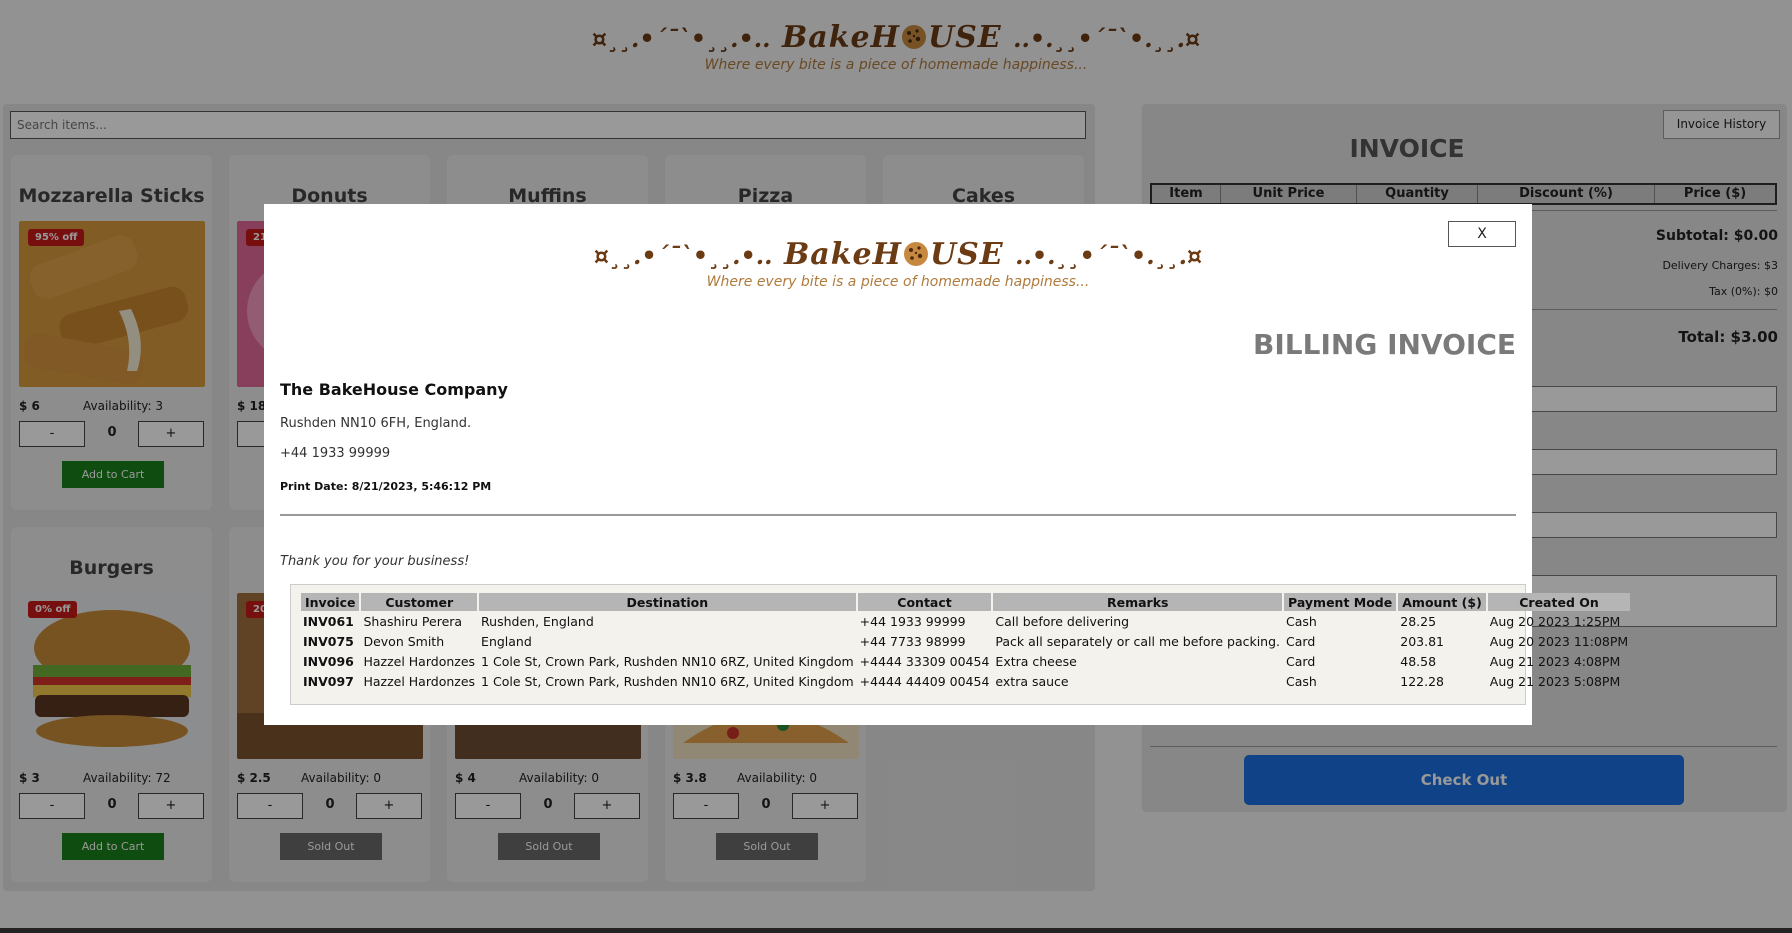 The width and height of the screenshot is (1792, 933). I want to click on remarks-cell: Extra cheese, so click(1036, 661).